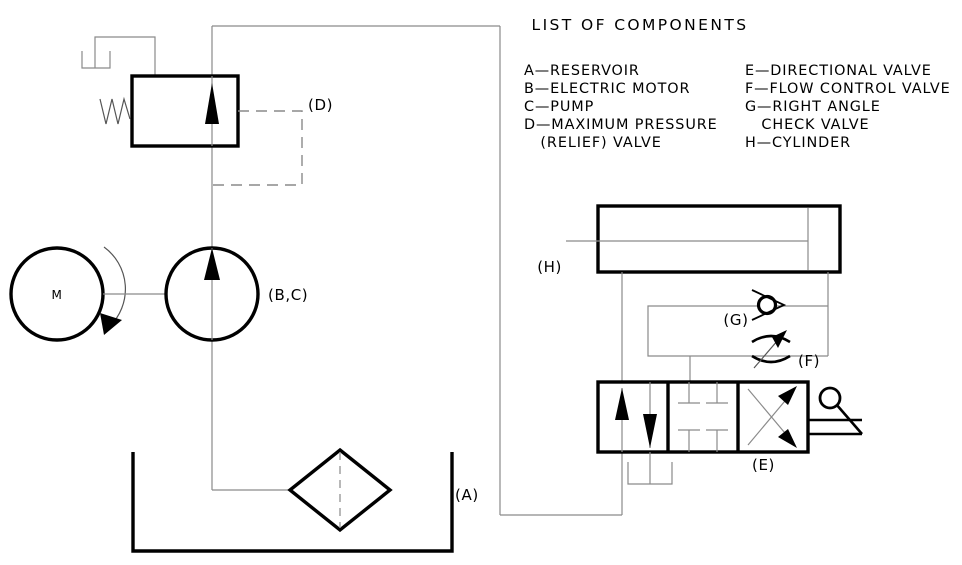  What do you see at coordinates (813, 107) in the screenshot?
I see `legend-right-item-2: G—RIGHT ANGLE` at bounding box center [813, 107].